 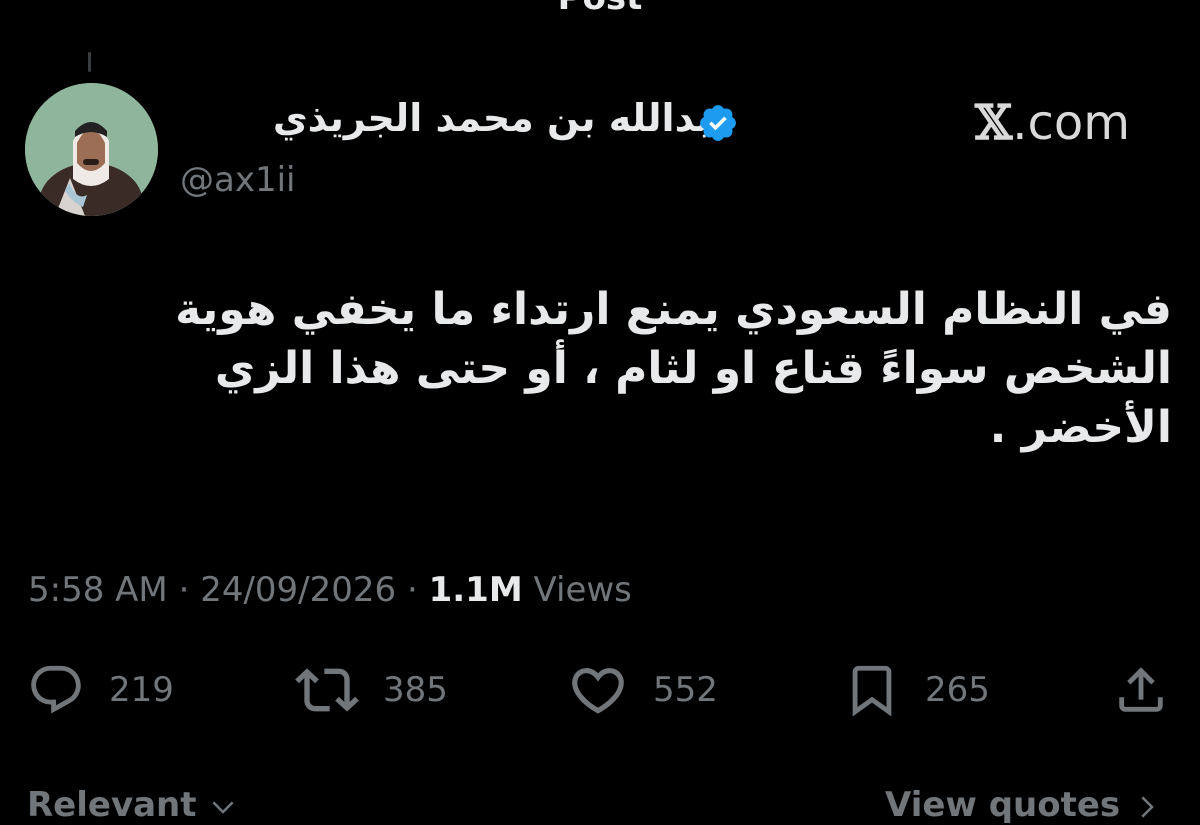 What do you see at coordinates (1003, 805) in the screenshot?
I see `view-quotes-label: View quotes` at bounding box center [1003, 805].